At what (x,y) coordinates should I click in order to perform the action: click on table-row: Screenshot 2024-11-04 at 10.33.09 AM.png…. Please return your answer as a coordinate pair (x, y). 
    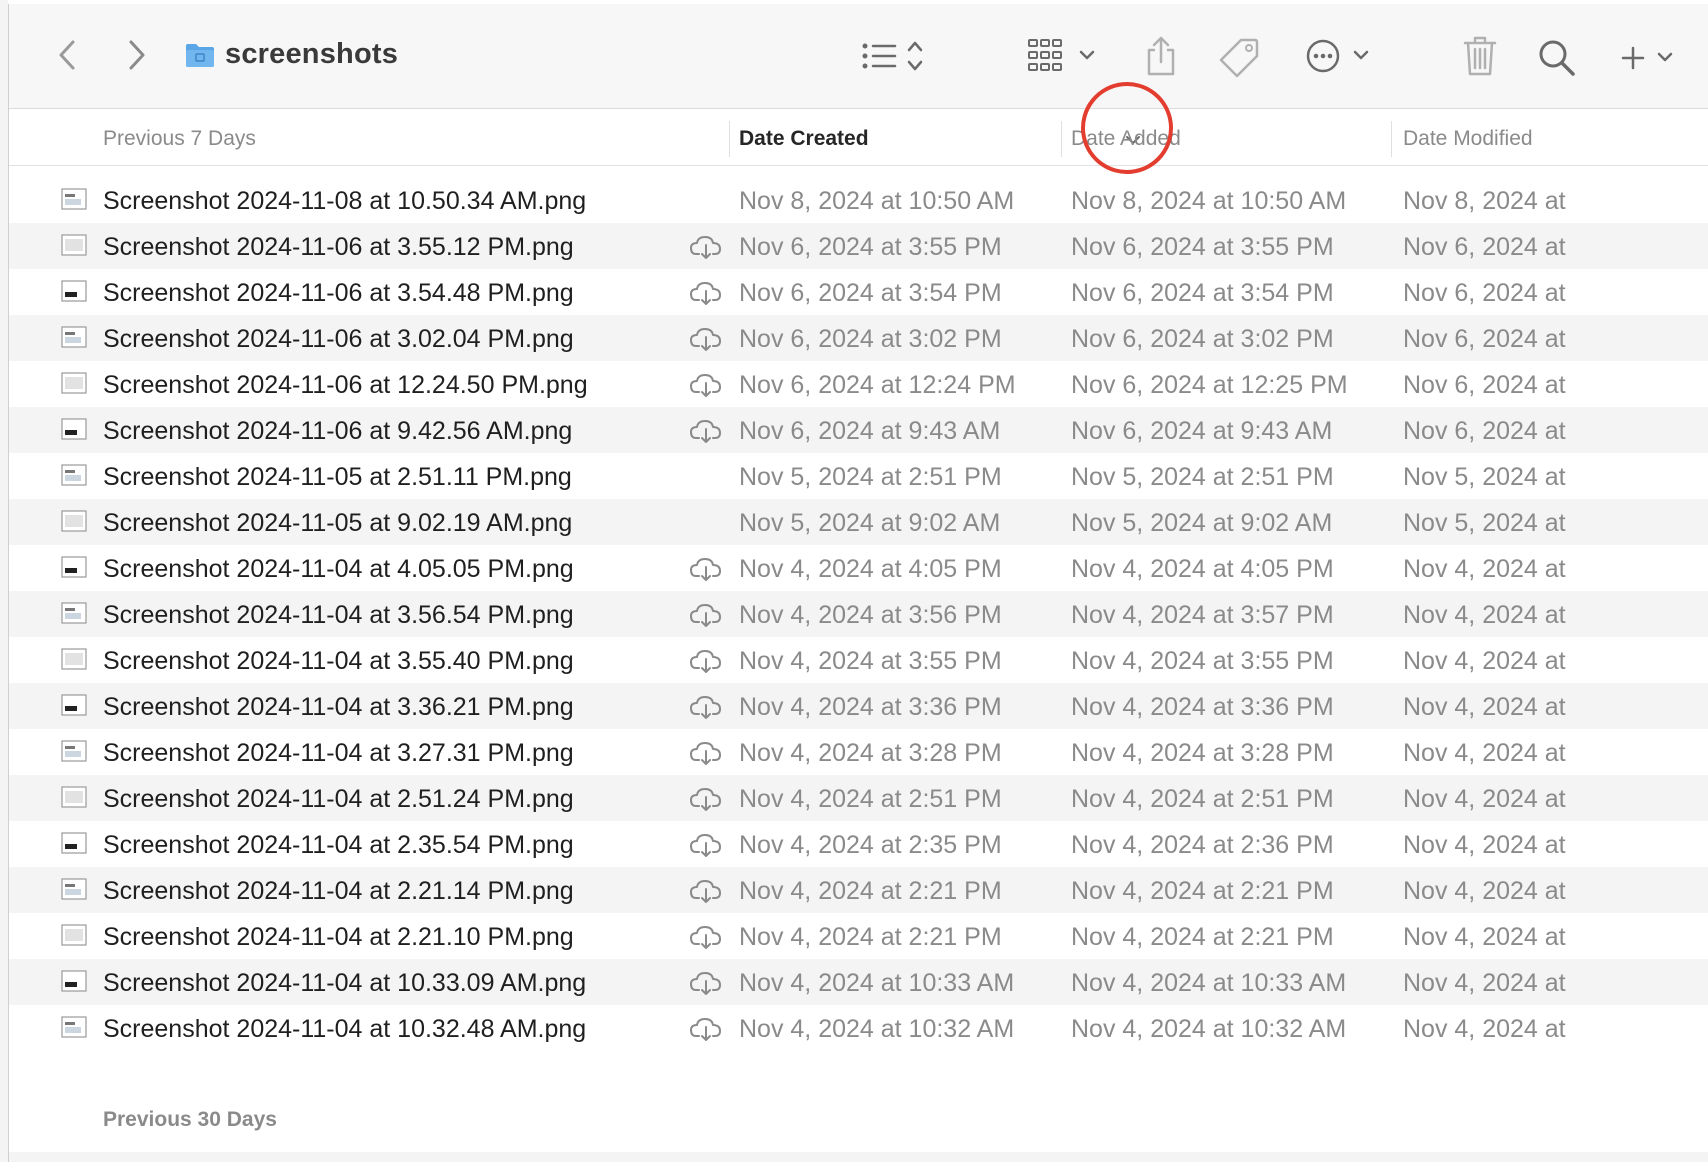
    Looking at the image, I should click on (858, 982).